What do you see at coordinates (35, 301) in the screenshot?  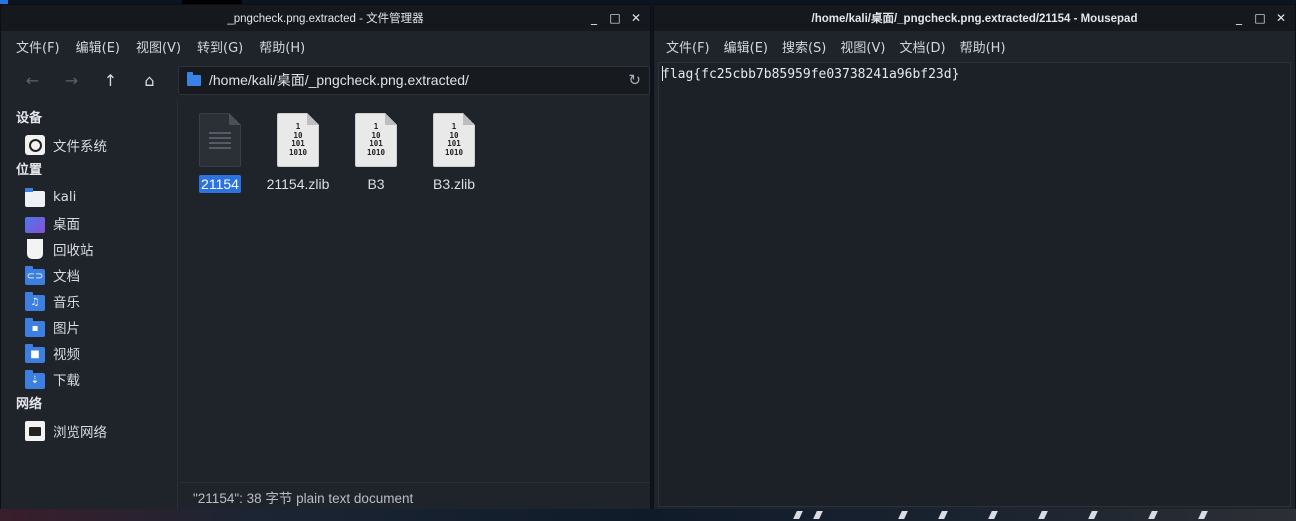 I see `music-folder-icon: ♫` at bounding box center [35, 301].